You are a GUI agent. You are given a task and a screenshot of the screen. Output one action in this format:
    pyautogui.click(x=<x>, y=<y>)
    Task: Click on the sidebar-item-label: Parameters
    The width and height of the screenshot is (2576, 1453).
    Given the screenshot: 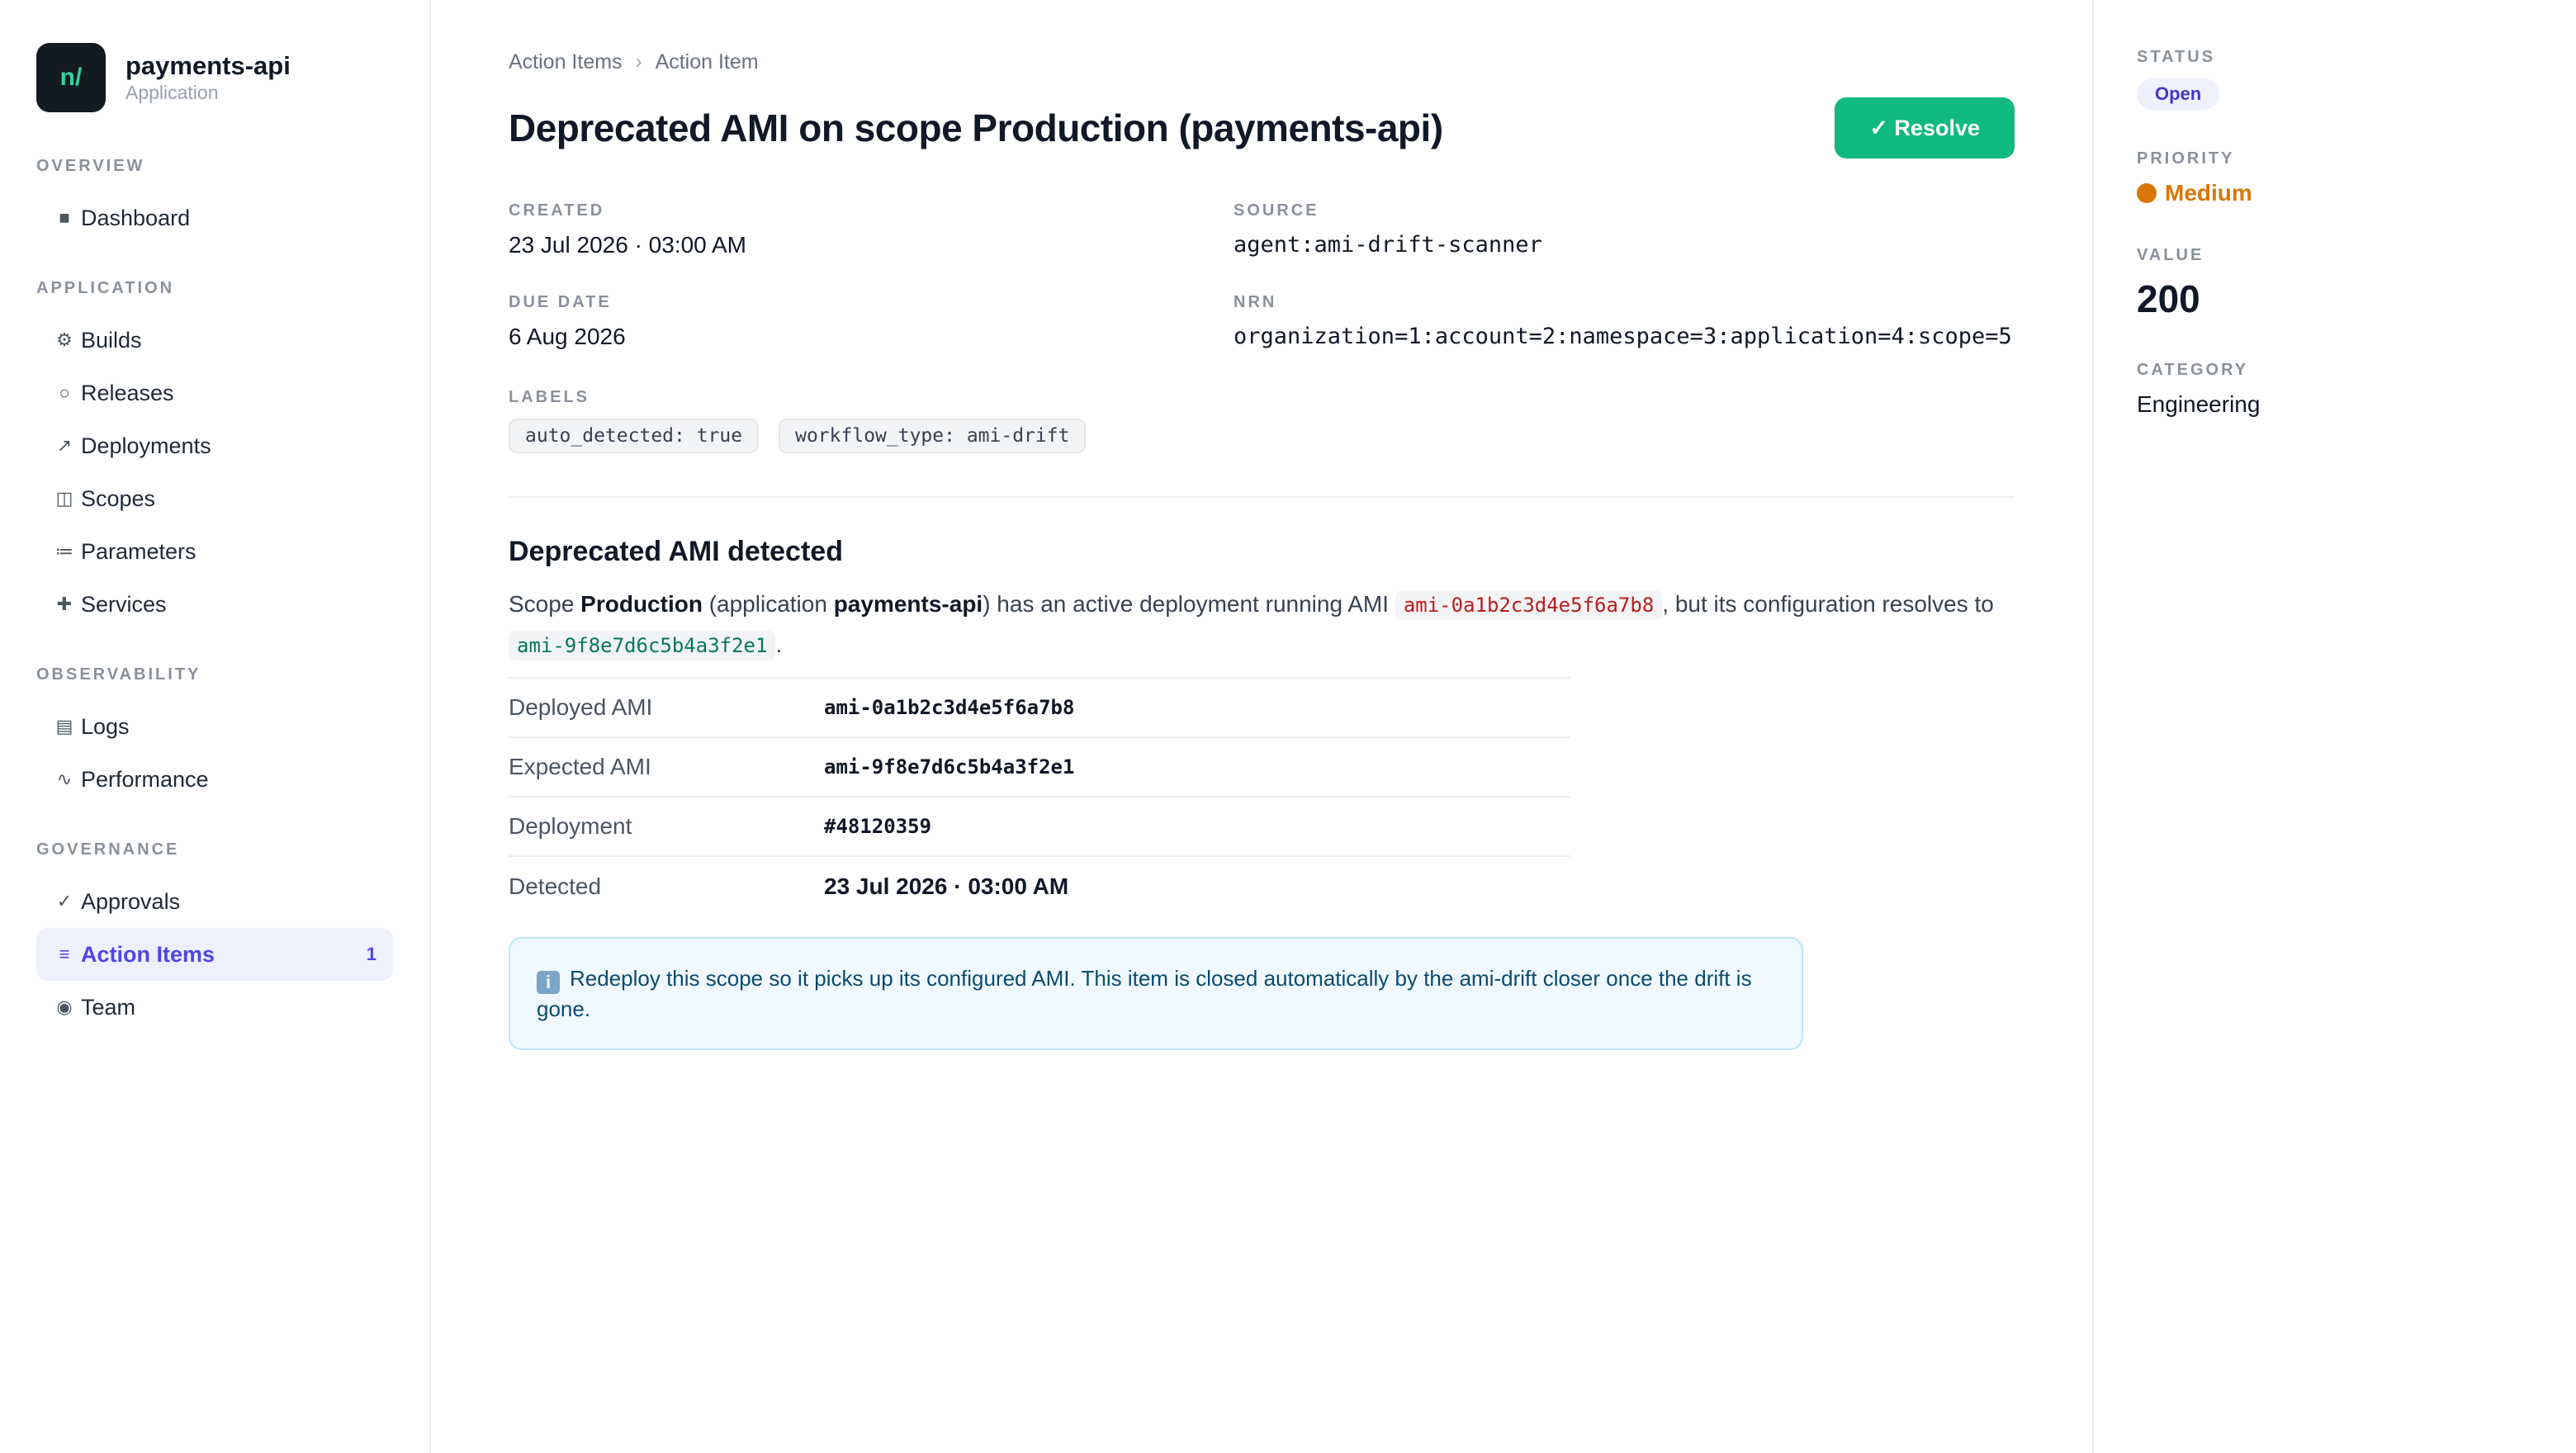 What is the action you would take?
    pyautogui.click(x=139, y=551)
    